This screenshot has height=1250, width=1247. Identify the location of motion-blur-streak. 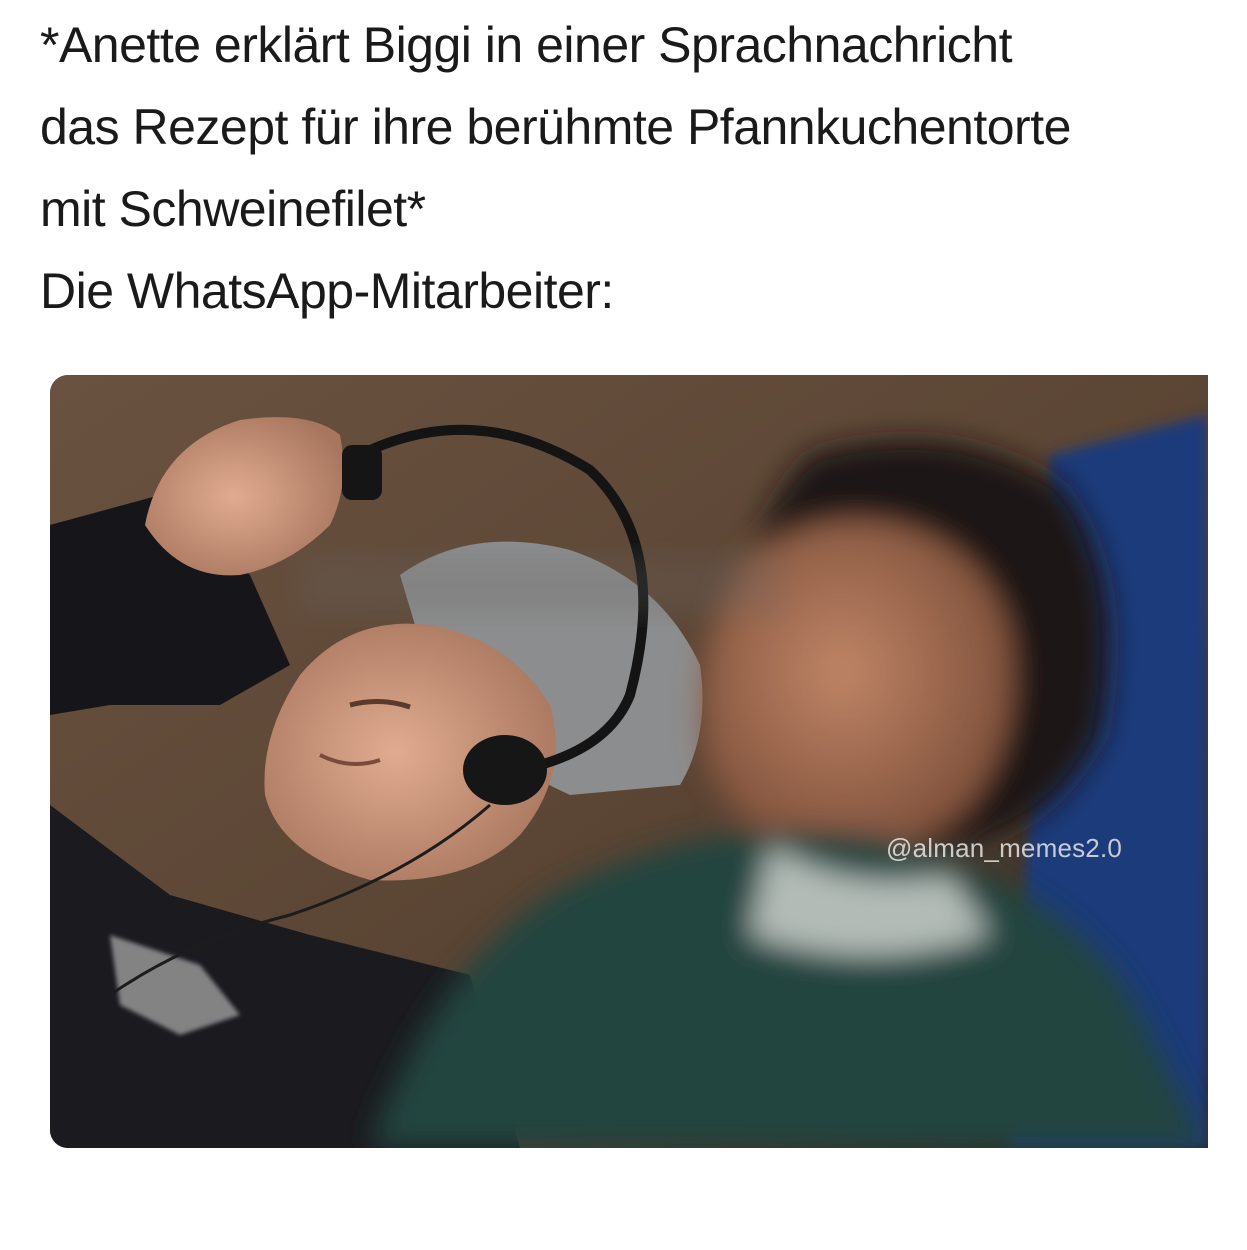
(540, 585).